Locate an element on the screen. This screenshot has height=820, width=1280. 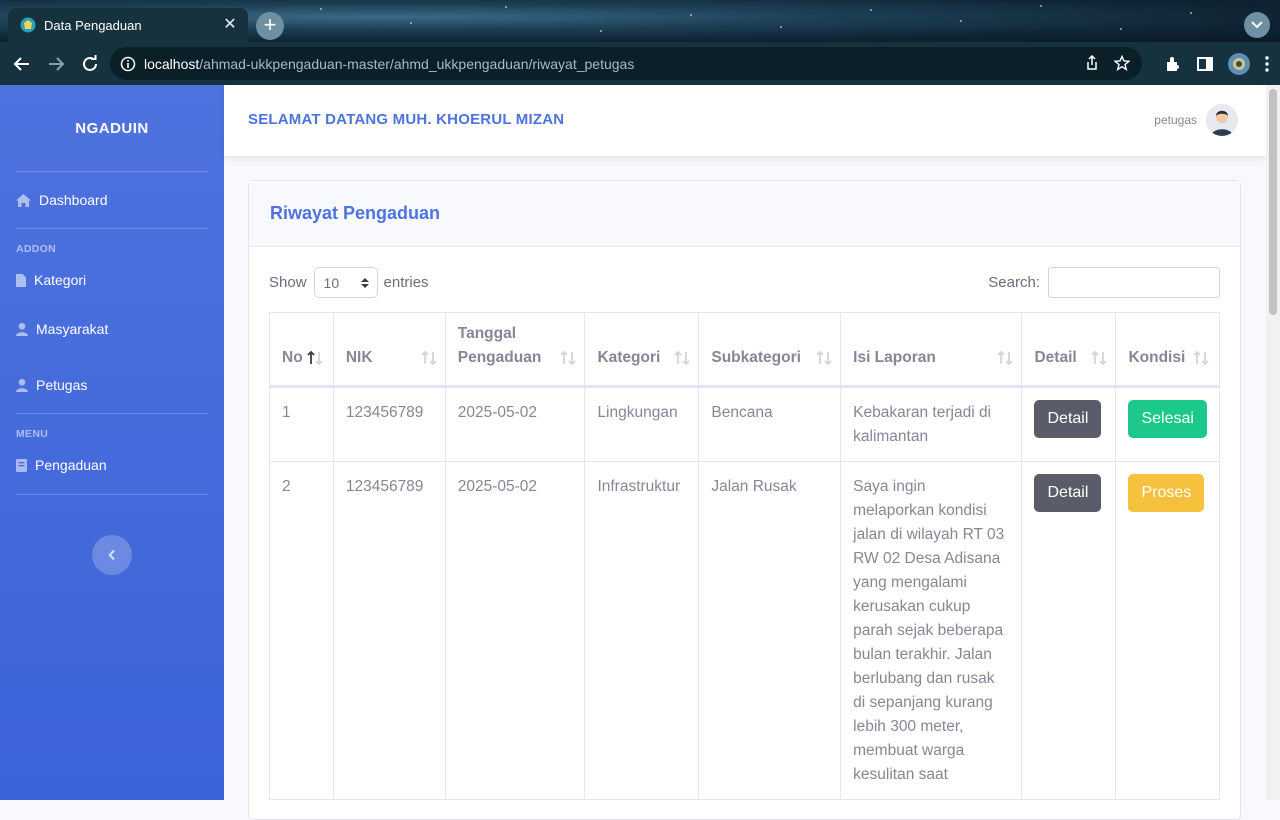
cell-subkategori: Bencana is located at coordinates (770, 424).